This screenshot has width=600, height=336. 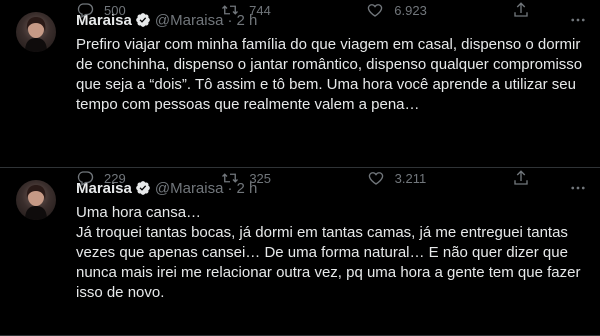 What do you see at coordinates (115, 10) in the screenshot?
I see `reply-count: 500` at bounding box center [115, 10].